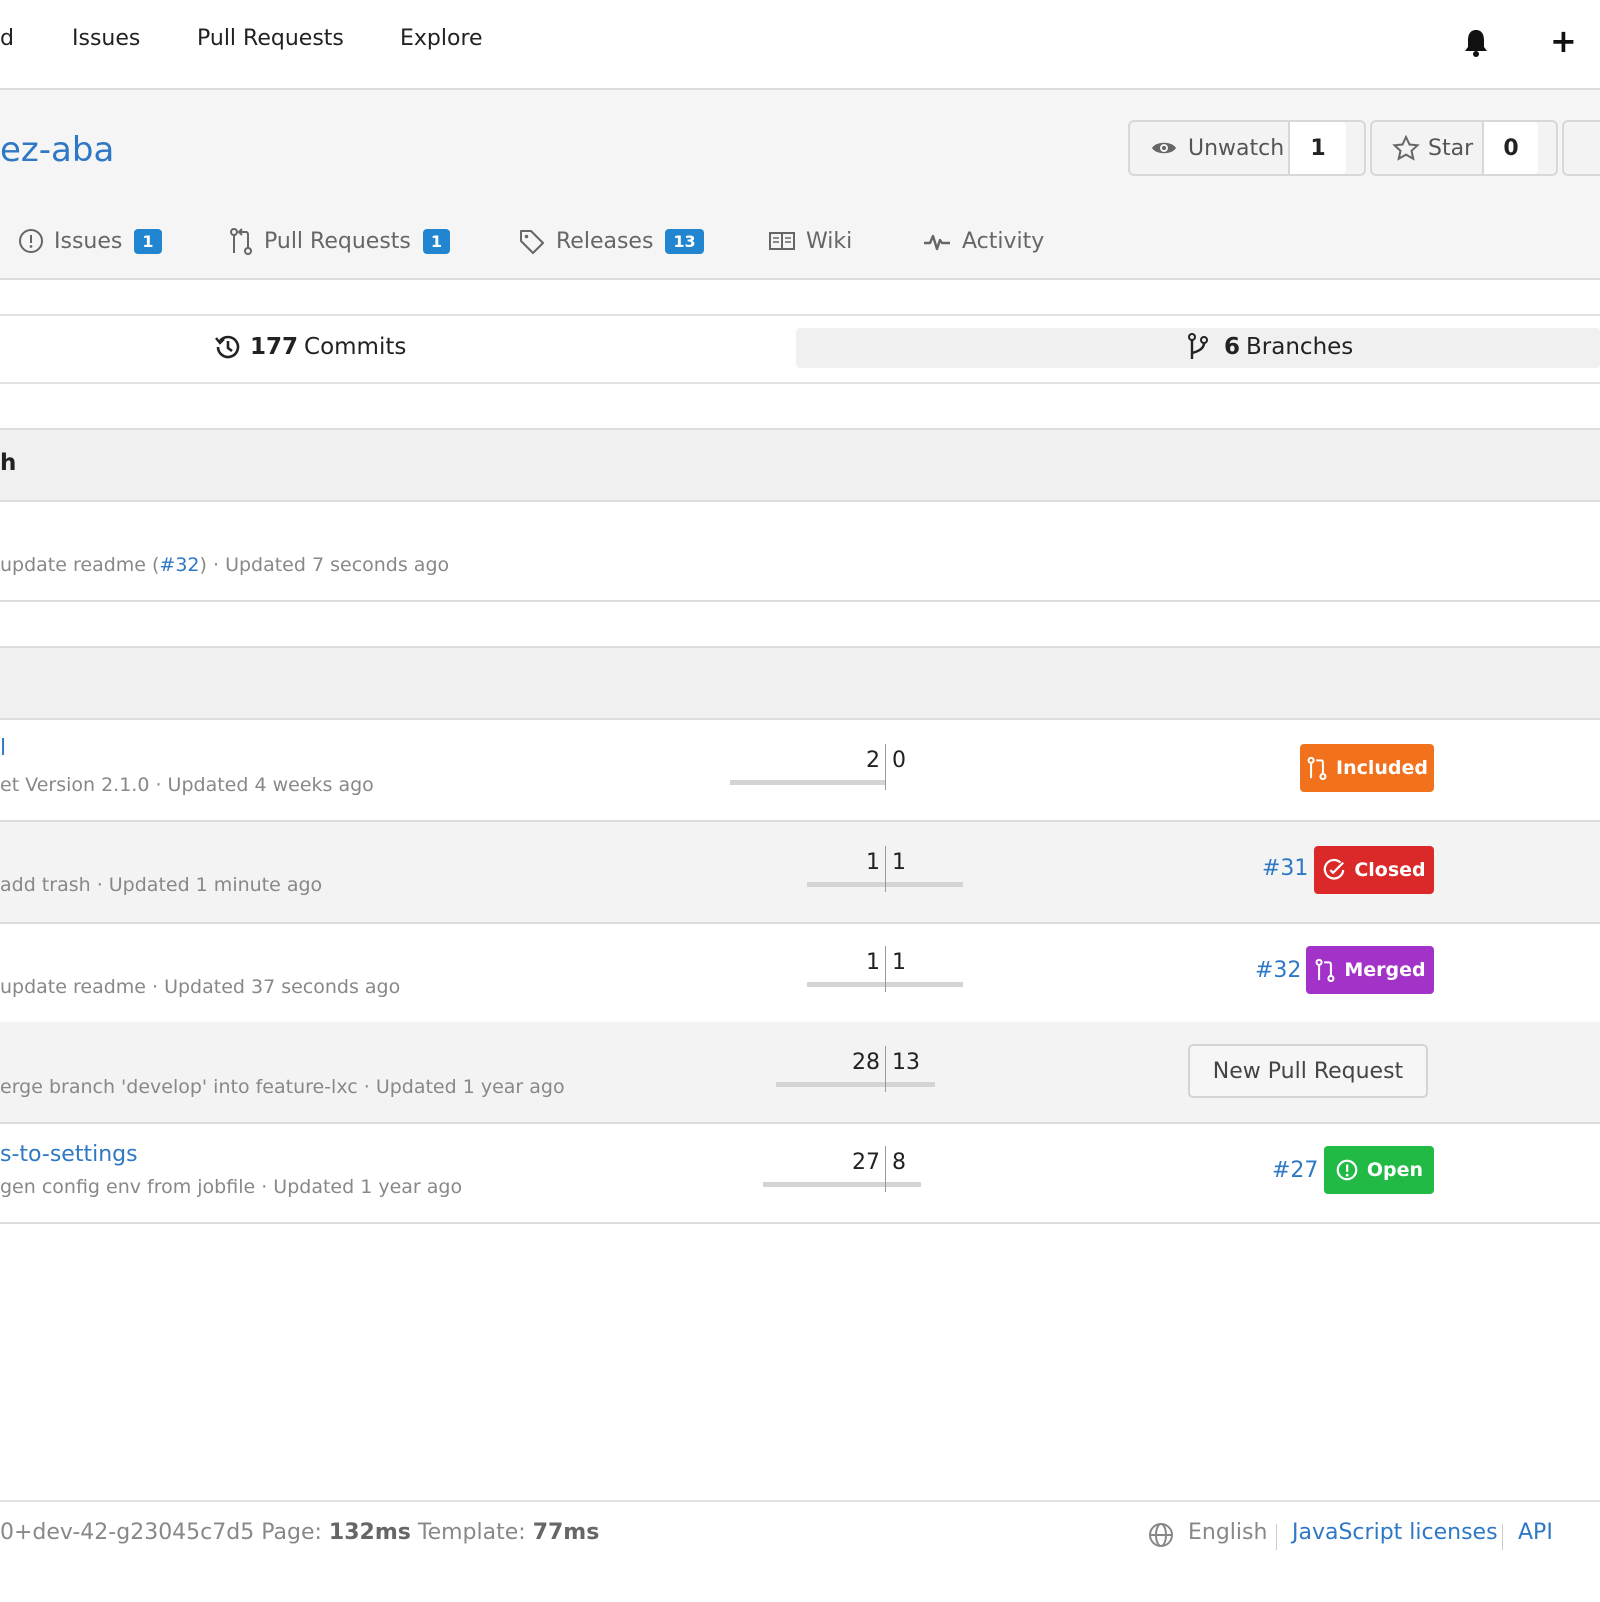 The height and width of the screenshot is (1602, 1600). What do you see at coordinates (937, 242) in the screenshot?
I see `pulse-icon` at bounding box center [937, 242].